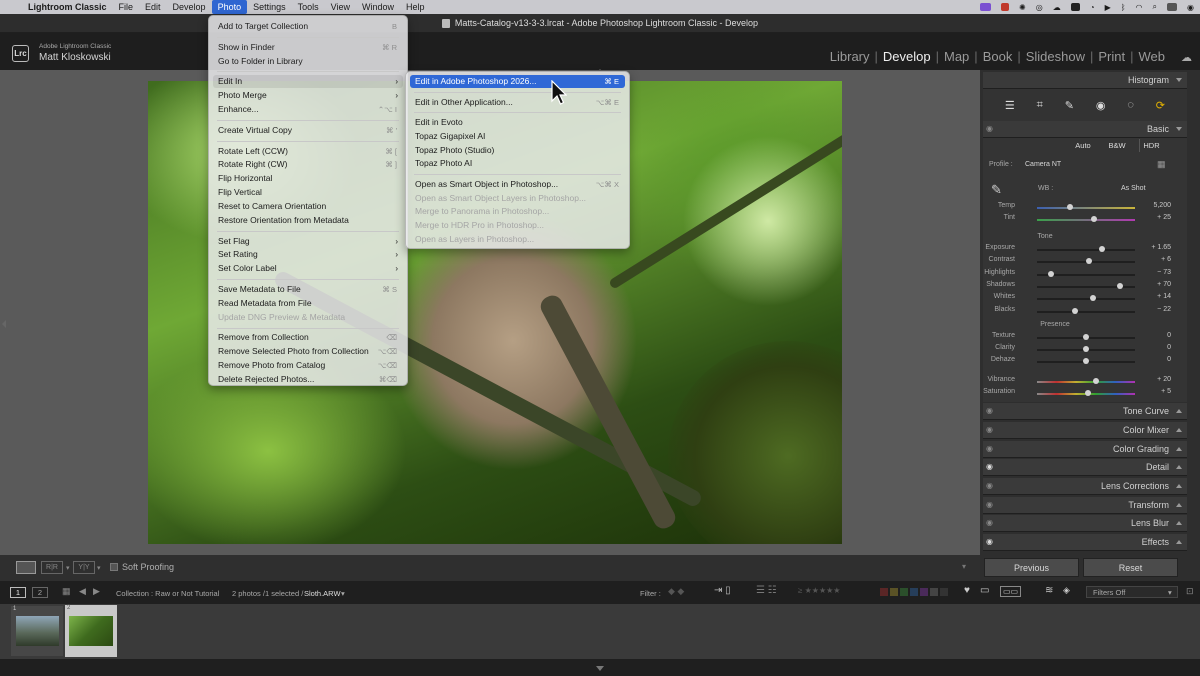 This screenshot has height=676, width=1200. Describe the element at coordinates (517, 163) in the screenshot. I see `edit-in-item-topaz-photo-ai: Topaz Photo AI` at that location.